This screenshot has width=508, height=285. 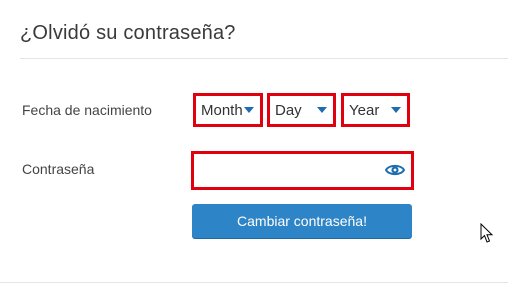 What do you see at coordinates (395, 170) in the screenshot?
I see `eye-icon` at bounding box center [395, 170].